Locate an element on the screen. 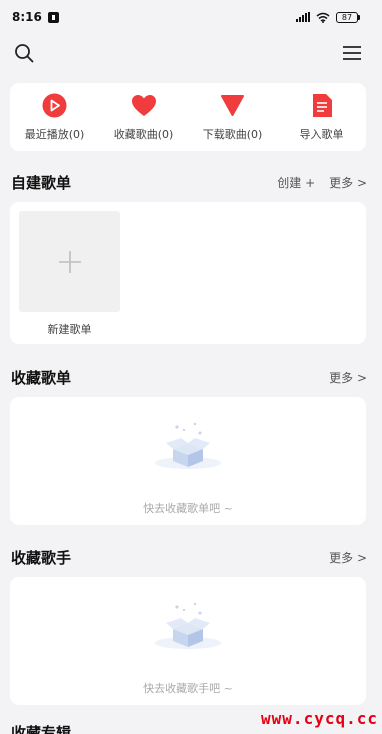 The width and height of the screenshot is (382, 734). next-section-title: 收藏专辑 is located at coordinates (41, 729).